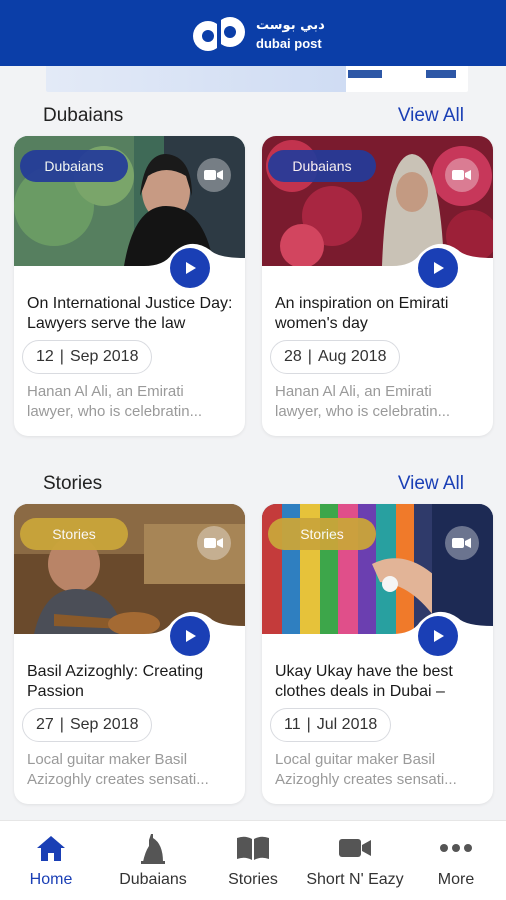 The height and width of the screenshot is (900, 506). What do you see at coordinates (355, 879) in the screenshot?
I see `nav-label: Short N' Eazy` at bounding box center [355, 879].